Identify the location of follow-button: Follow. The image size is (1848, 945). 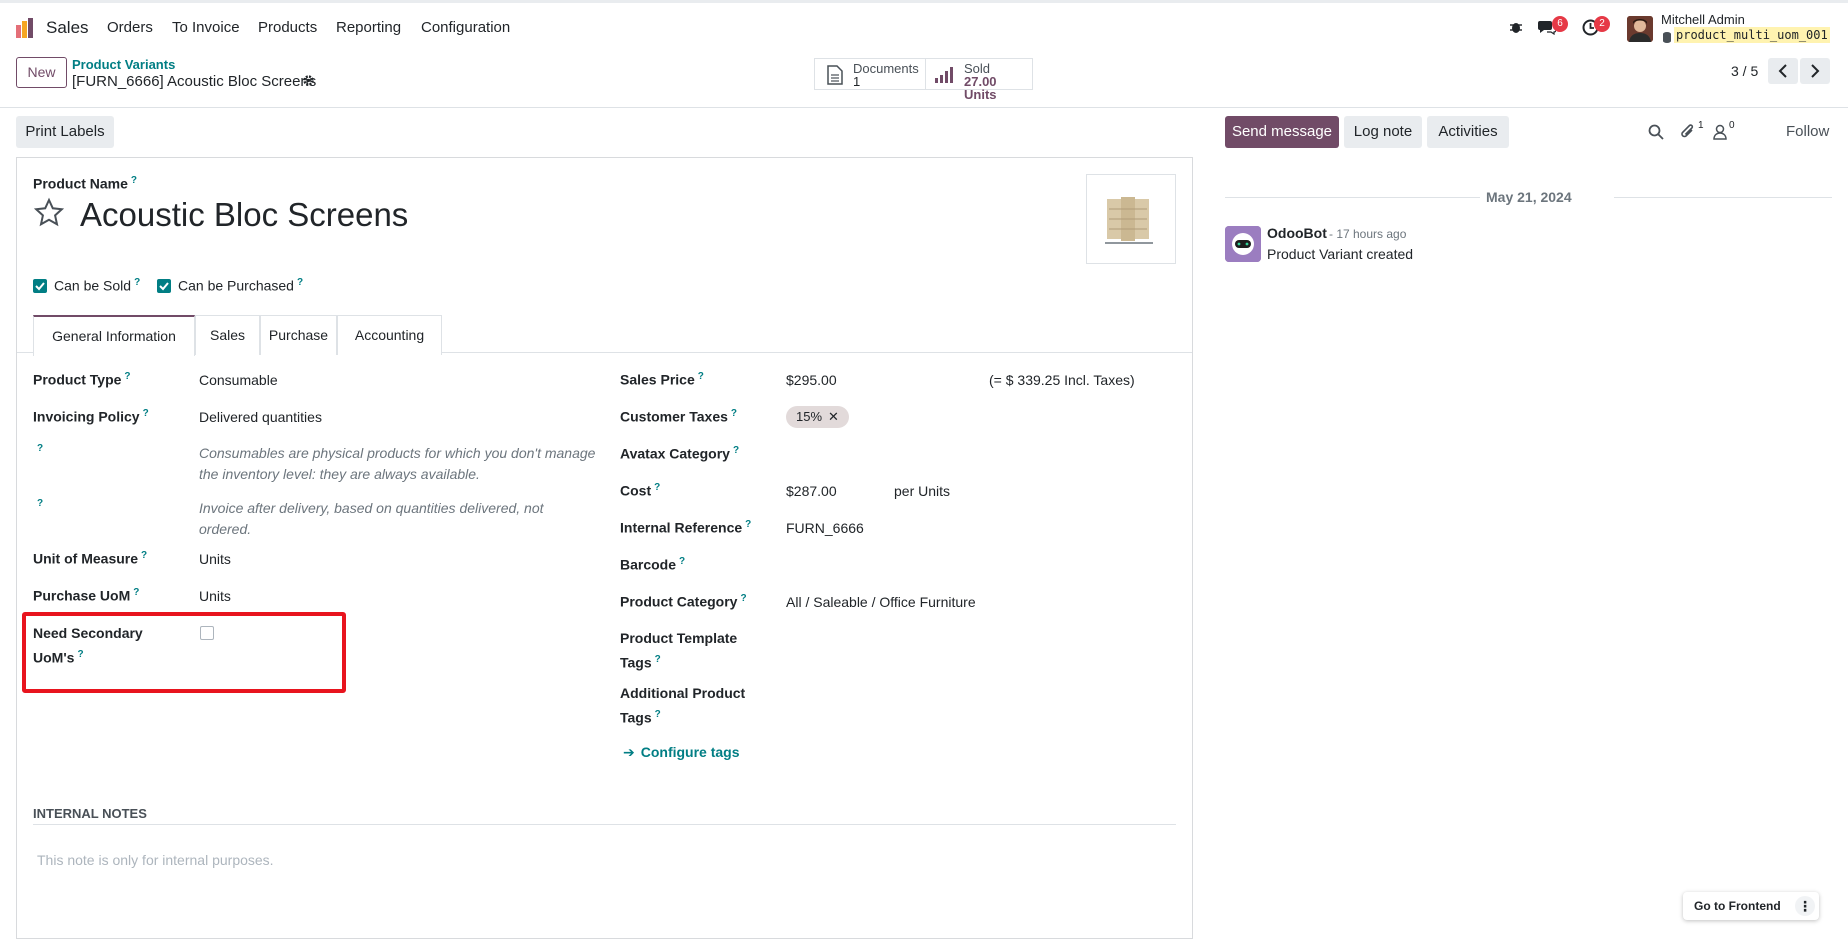
(1807, 131).